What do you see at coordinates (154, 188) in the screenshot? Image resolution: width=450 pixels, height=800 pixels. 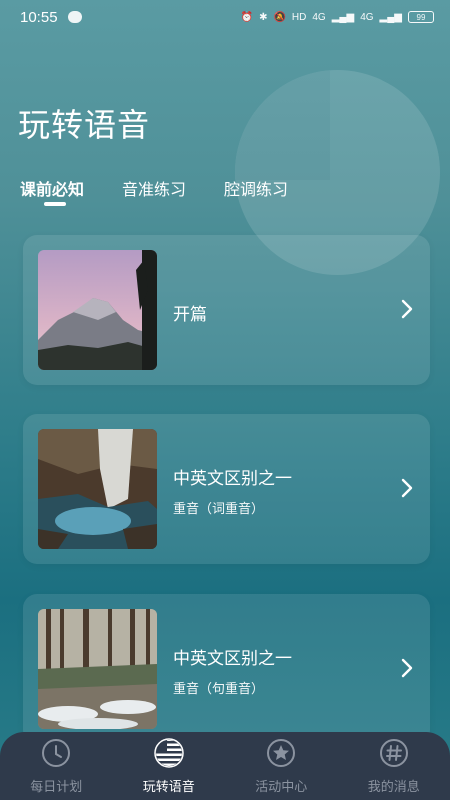 I see `tab-pitch-practice: 音准练习` at bounding box center [154, 188].